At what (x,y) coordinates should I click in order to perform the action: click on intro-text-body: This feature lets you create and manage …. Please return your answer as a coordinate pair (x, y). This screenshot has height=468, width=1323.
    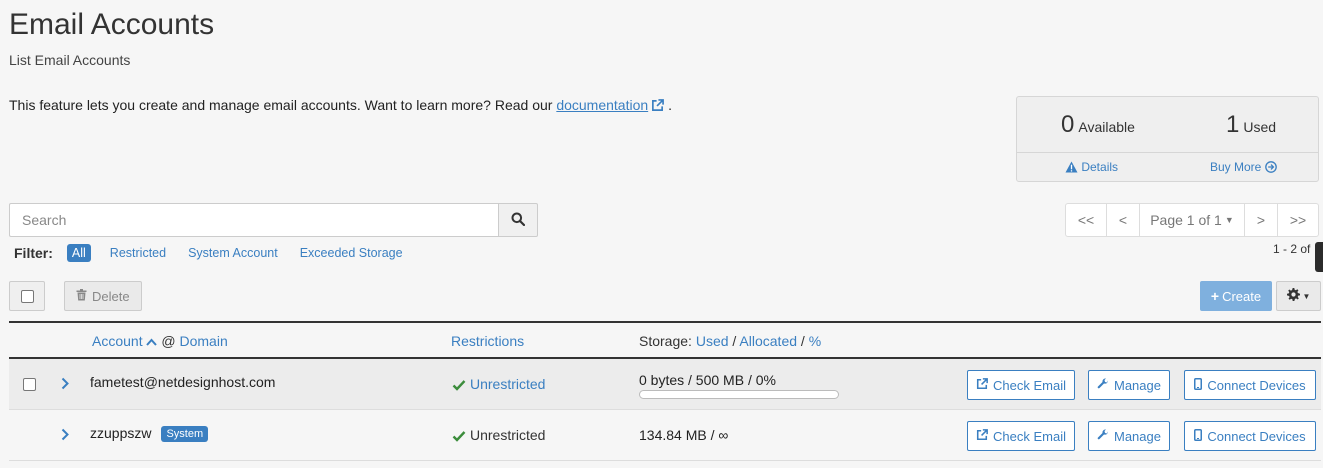
    Looking at the image, I should click on (283, 105).